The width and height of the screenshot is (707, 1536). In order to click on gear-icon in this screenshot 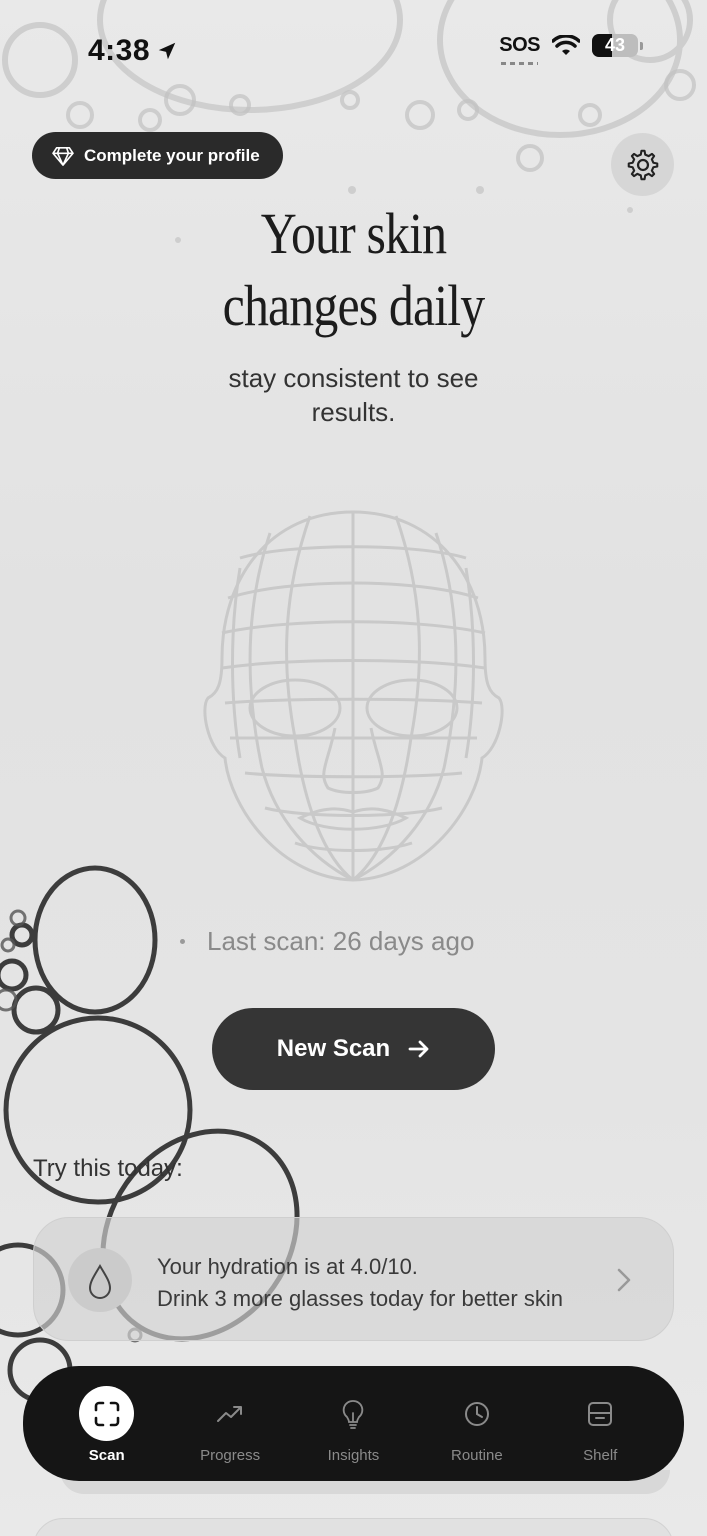, I will do `click(642, 164)`.